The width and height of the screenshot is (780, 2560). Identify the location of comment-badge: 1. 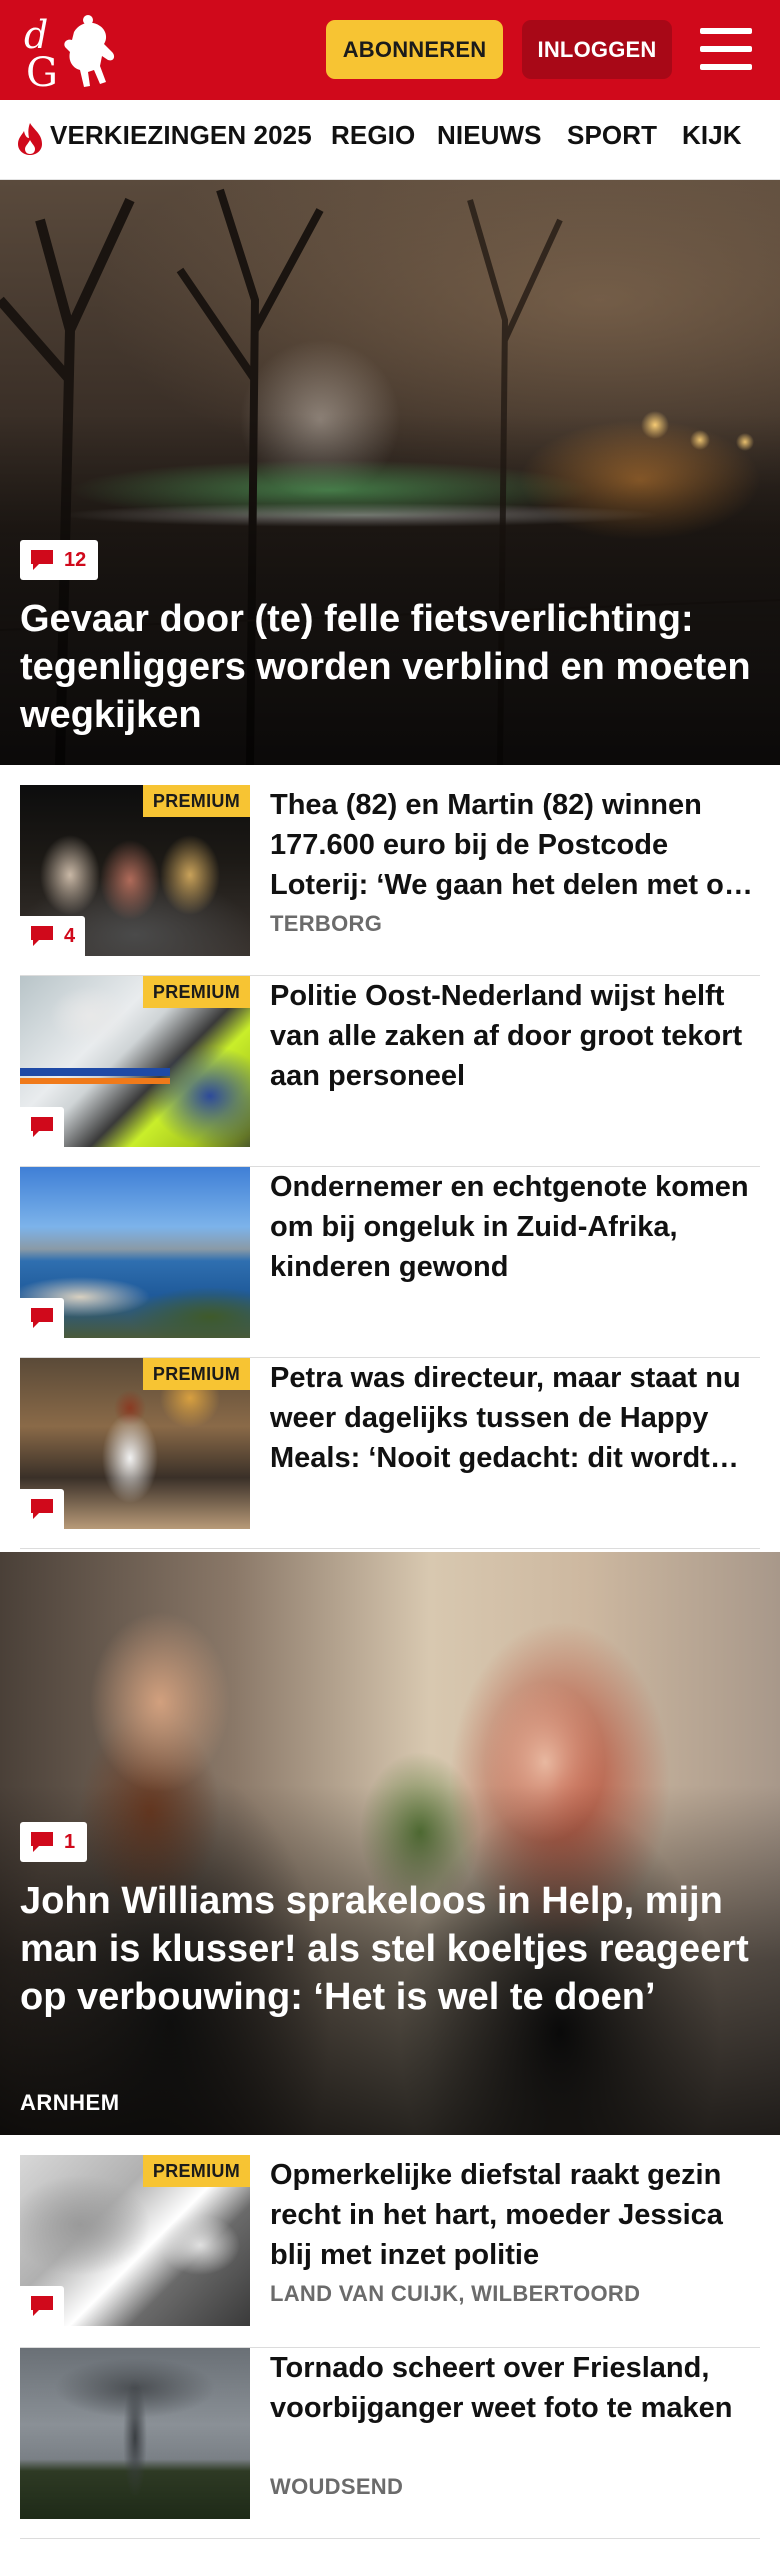
(54, 1842).